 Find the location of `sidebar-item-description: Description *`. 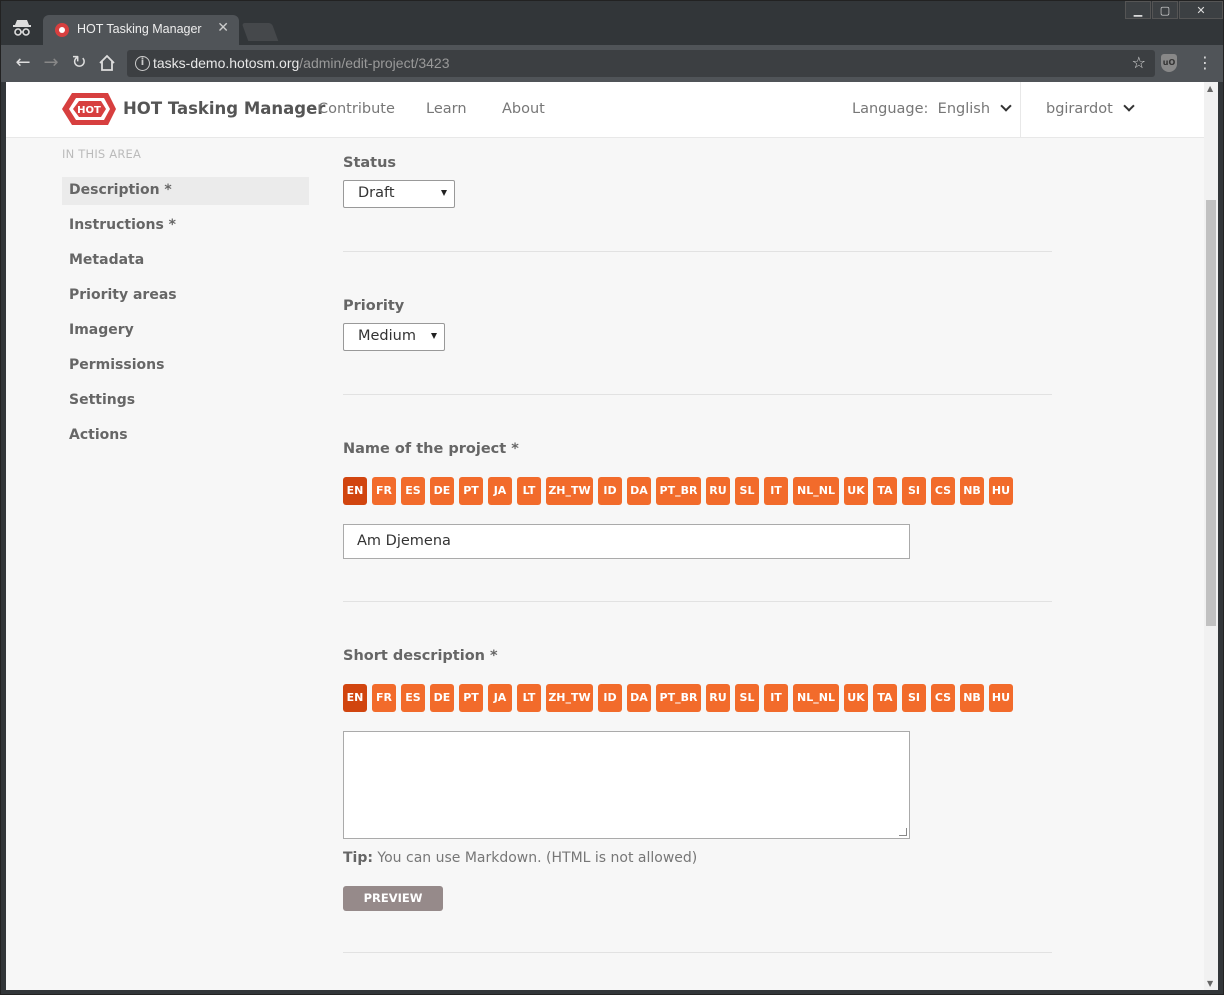

sidebar-item-description: Description * is located at coordinates (185, 191).